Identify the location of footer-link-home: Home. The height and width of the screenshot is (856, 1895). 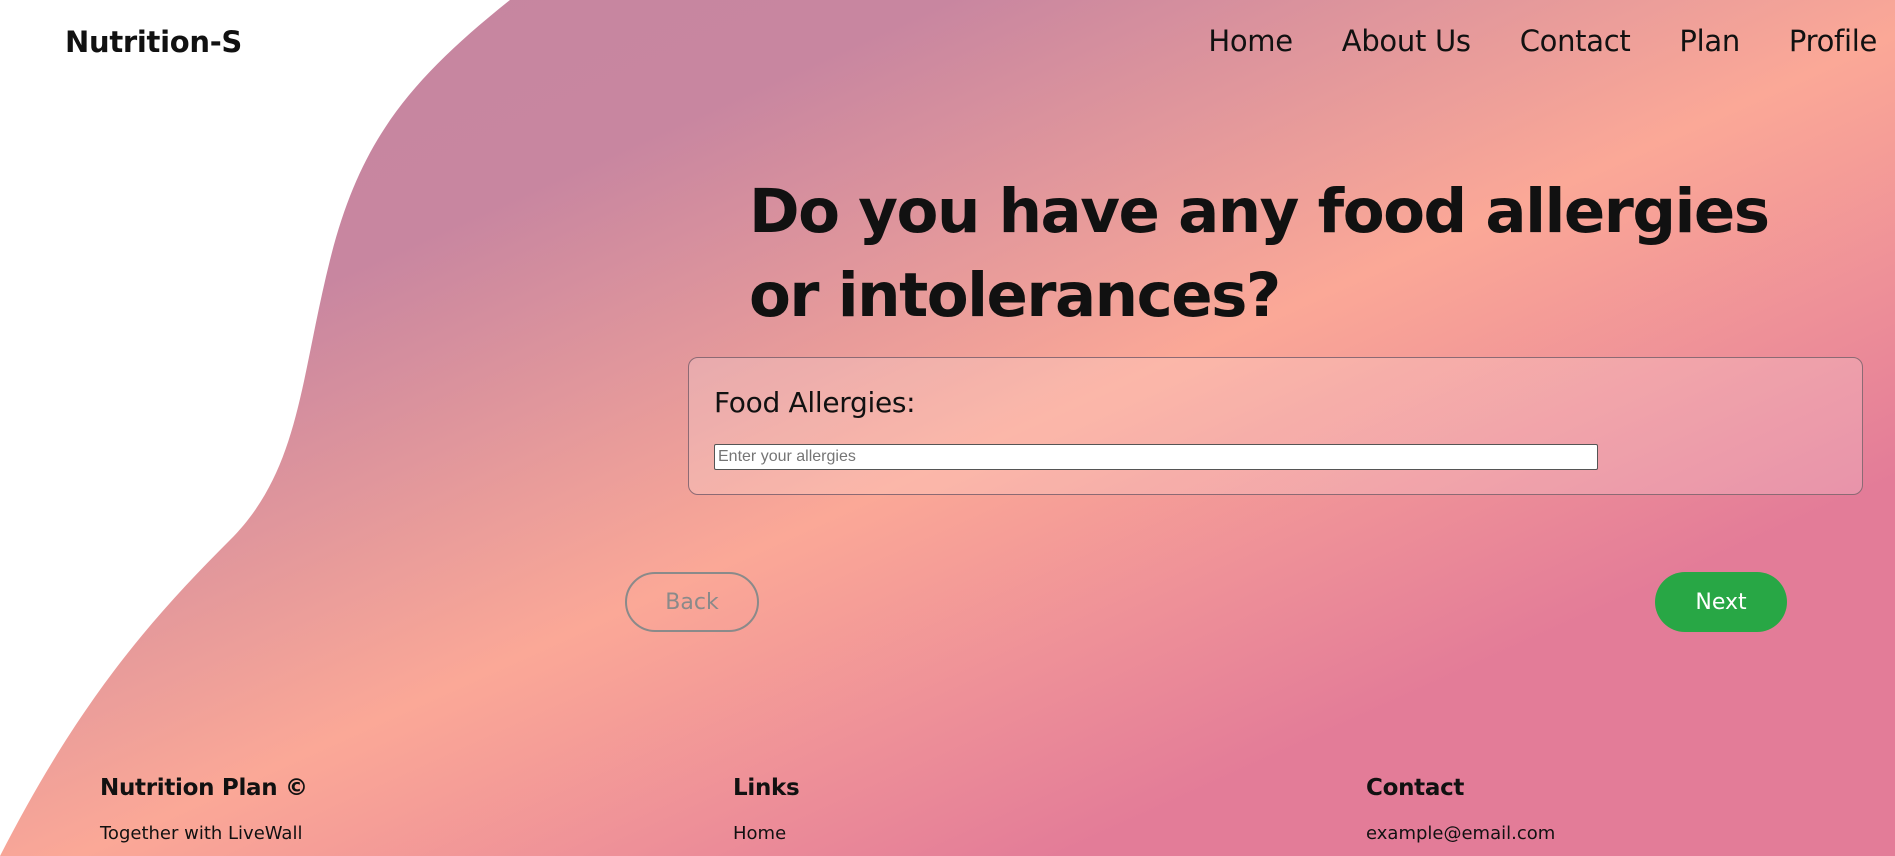
(759, 833).